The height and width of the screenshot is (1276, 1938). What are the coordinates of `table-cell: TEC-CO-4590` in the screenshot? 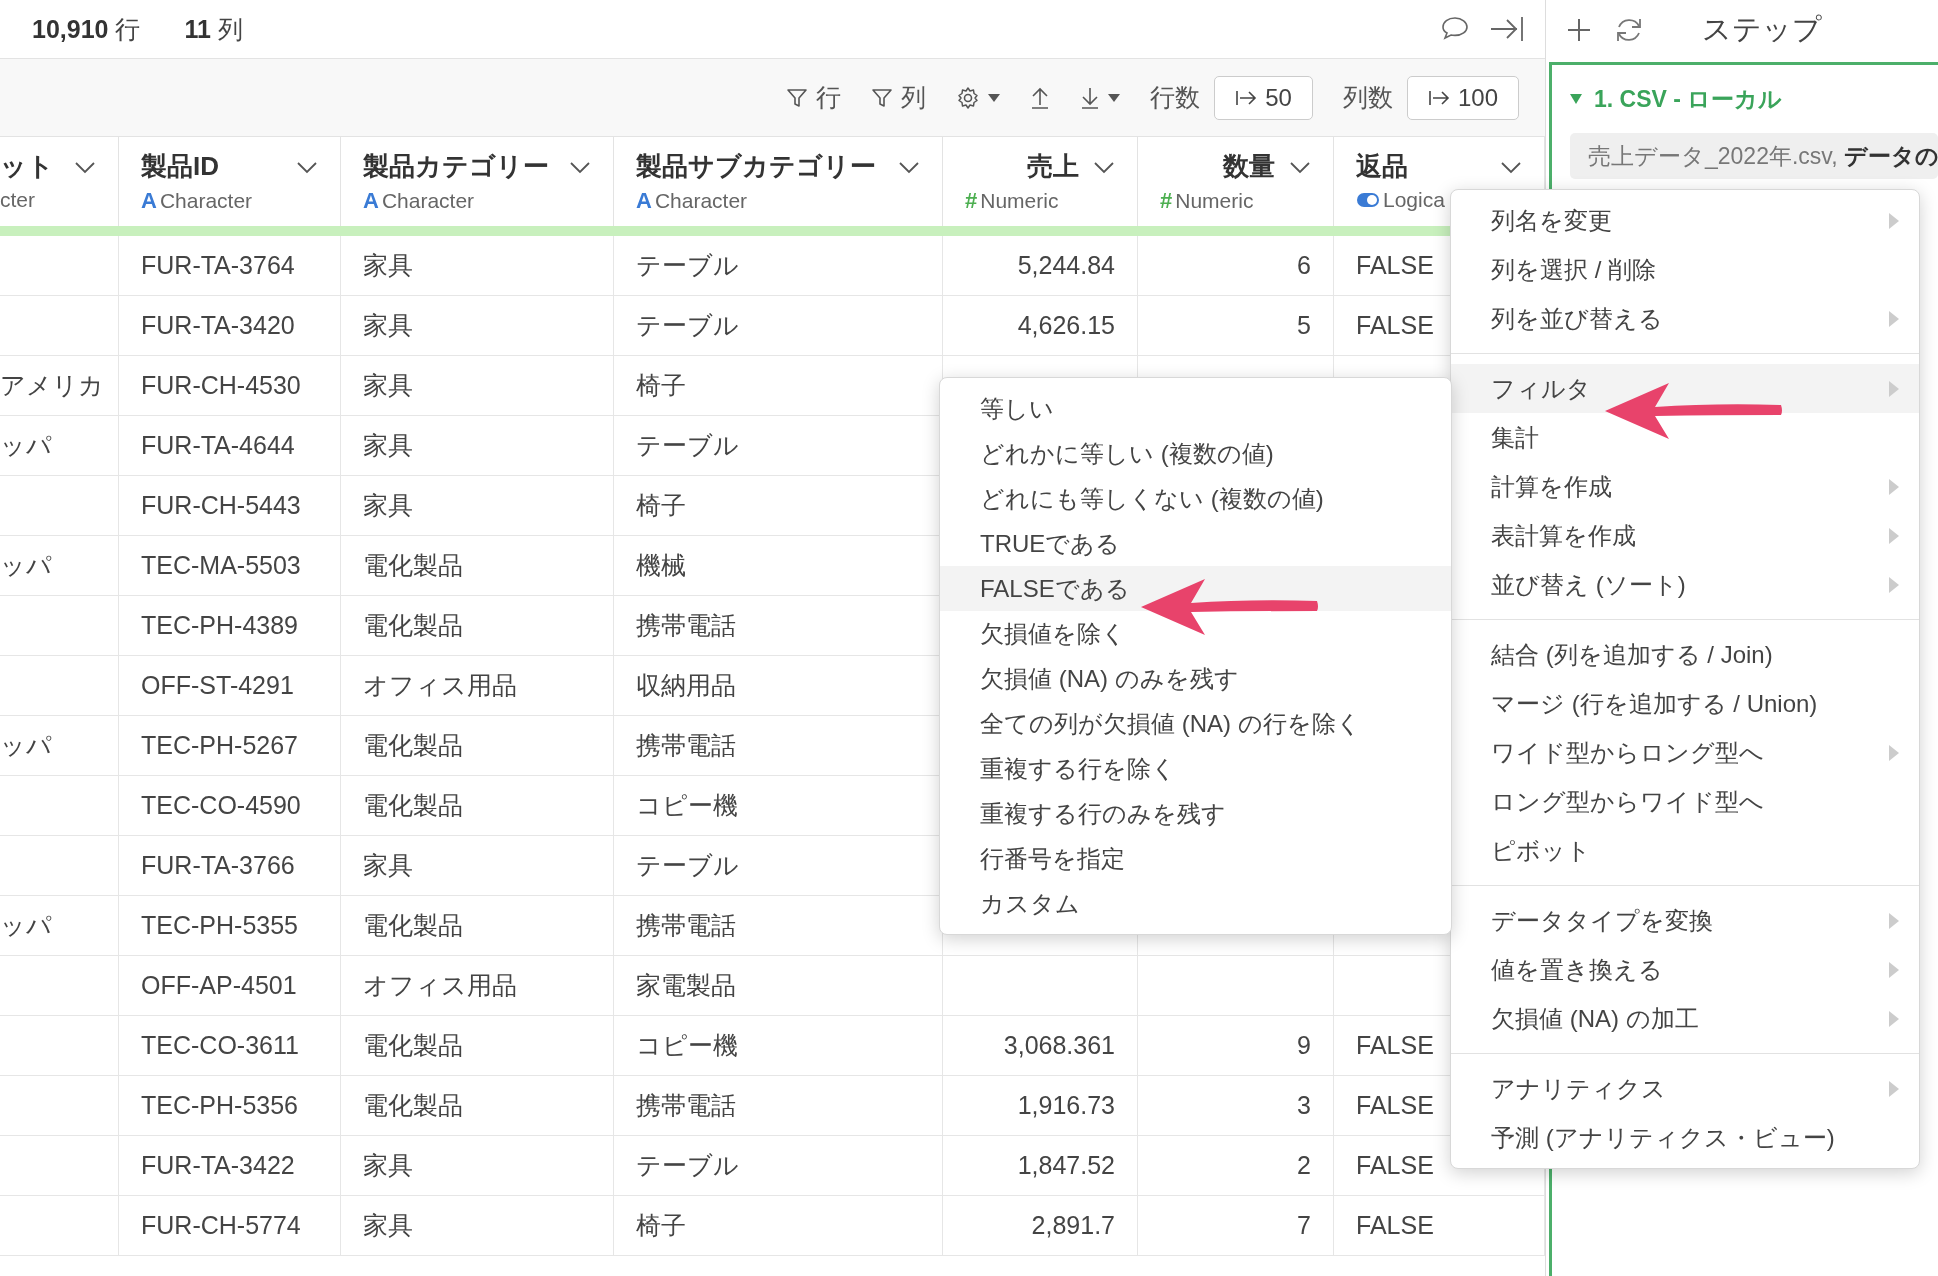 It's located at (230, 806).